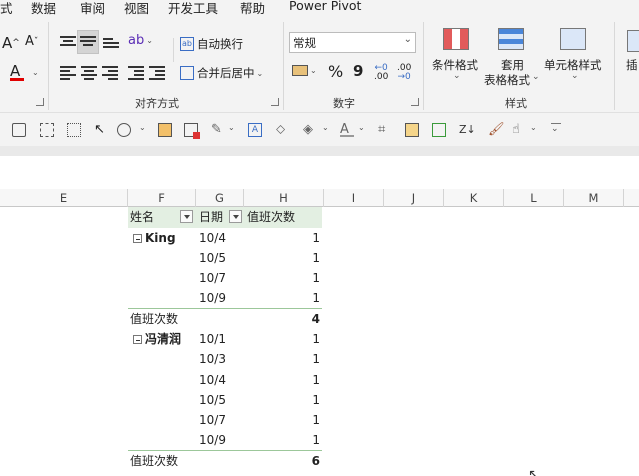 This screenshot has height=476, width=639. I want to click on column-header-e: E, so click(64, 198).